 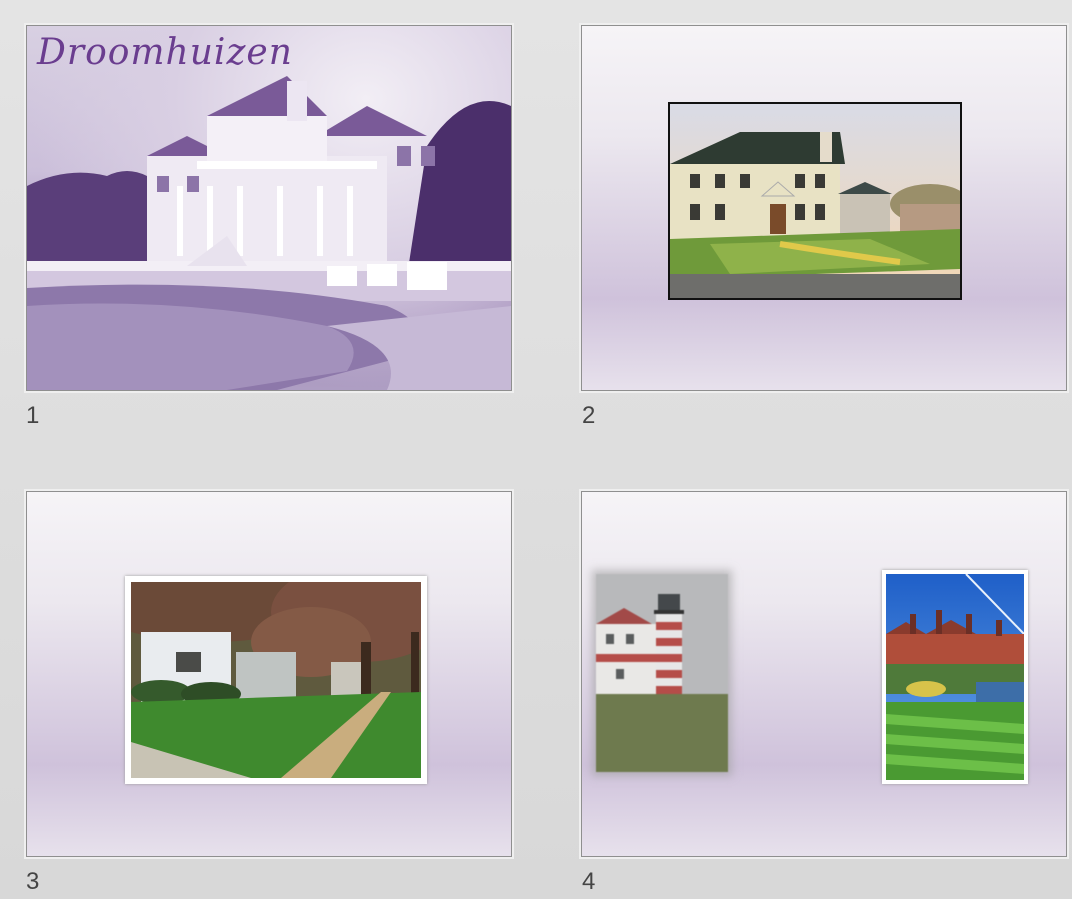 What do you see at coordinates (33, 415) in the screenshot?
I see `slide-number-1: 1` at bounding box center [33, 415].